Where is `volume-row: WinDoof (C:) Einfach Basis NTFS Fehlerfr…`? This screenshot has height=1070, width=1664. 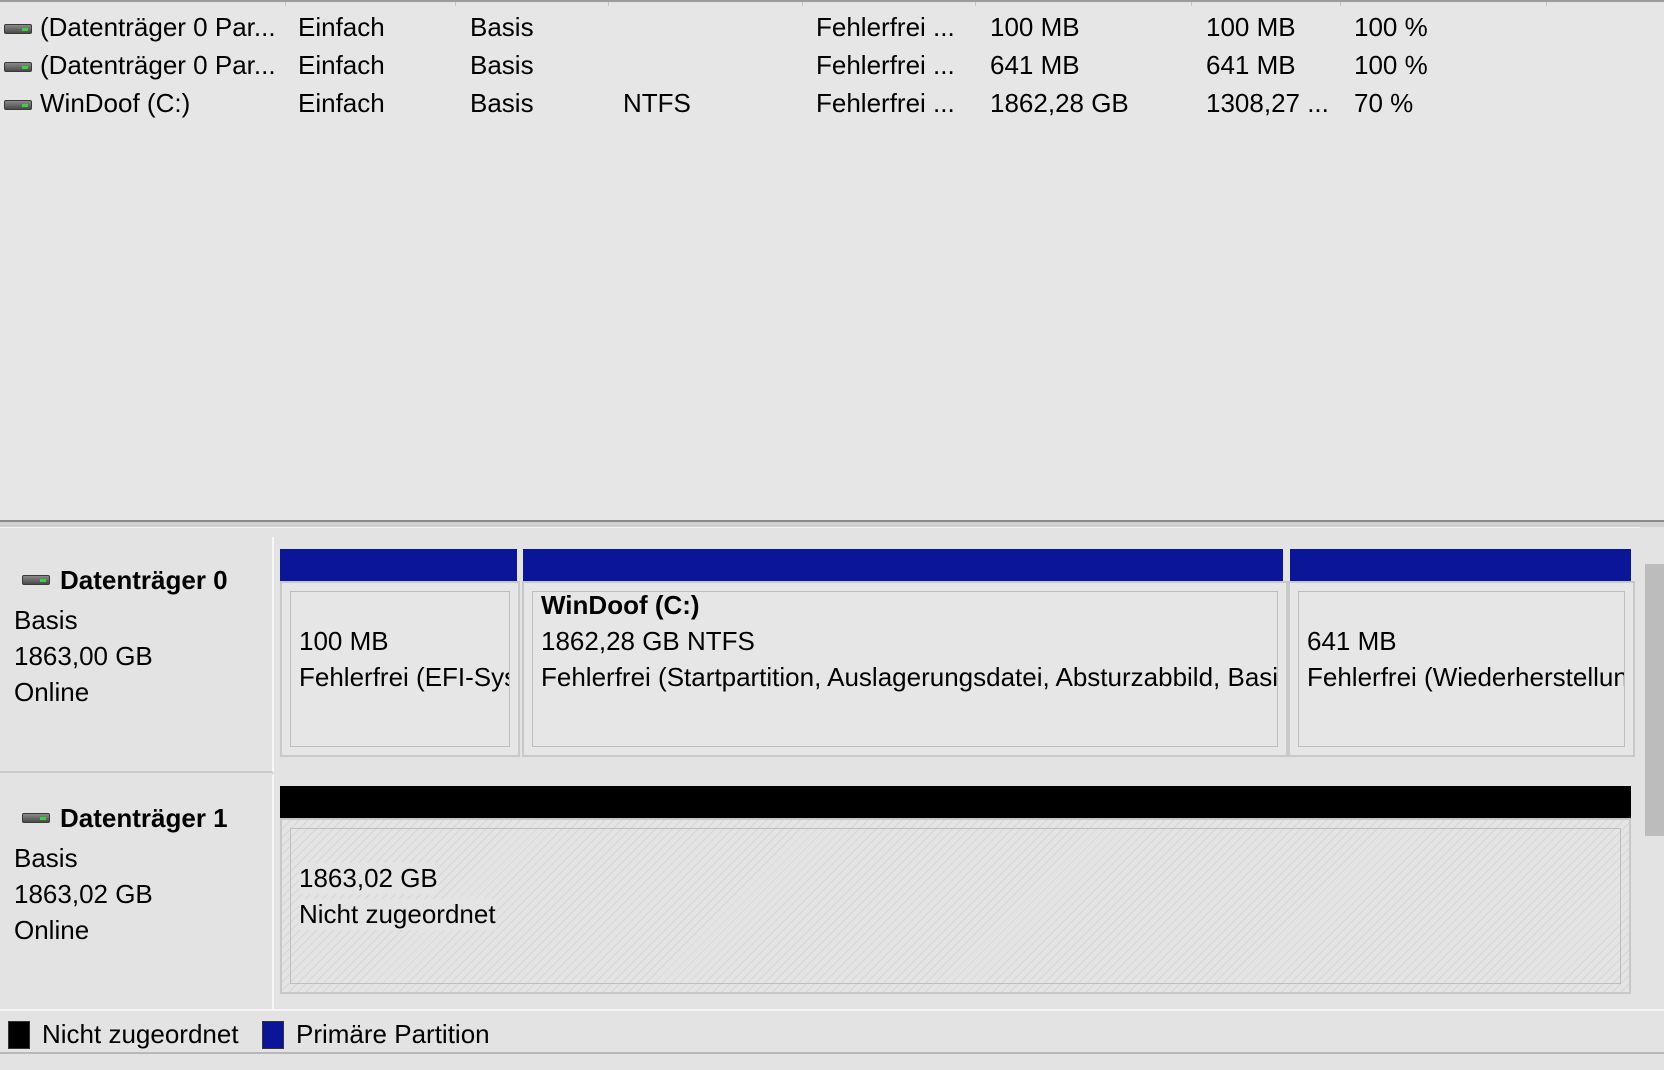
volume-row: WinDoof (C:) Einfach Basis NTFS Fehlerfr… is located at coordinates (832, 103).